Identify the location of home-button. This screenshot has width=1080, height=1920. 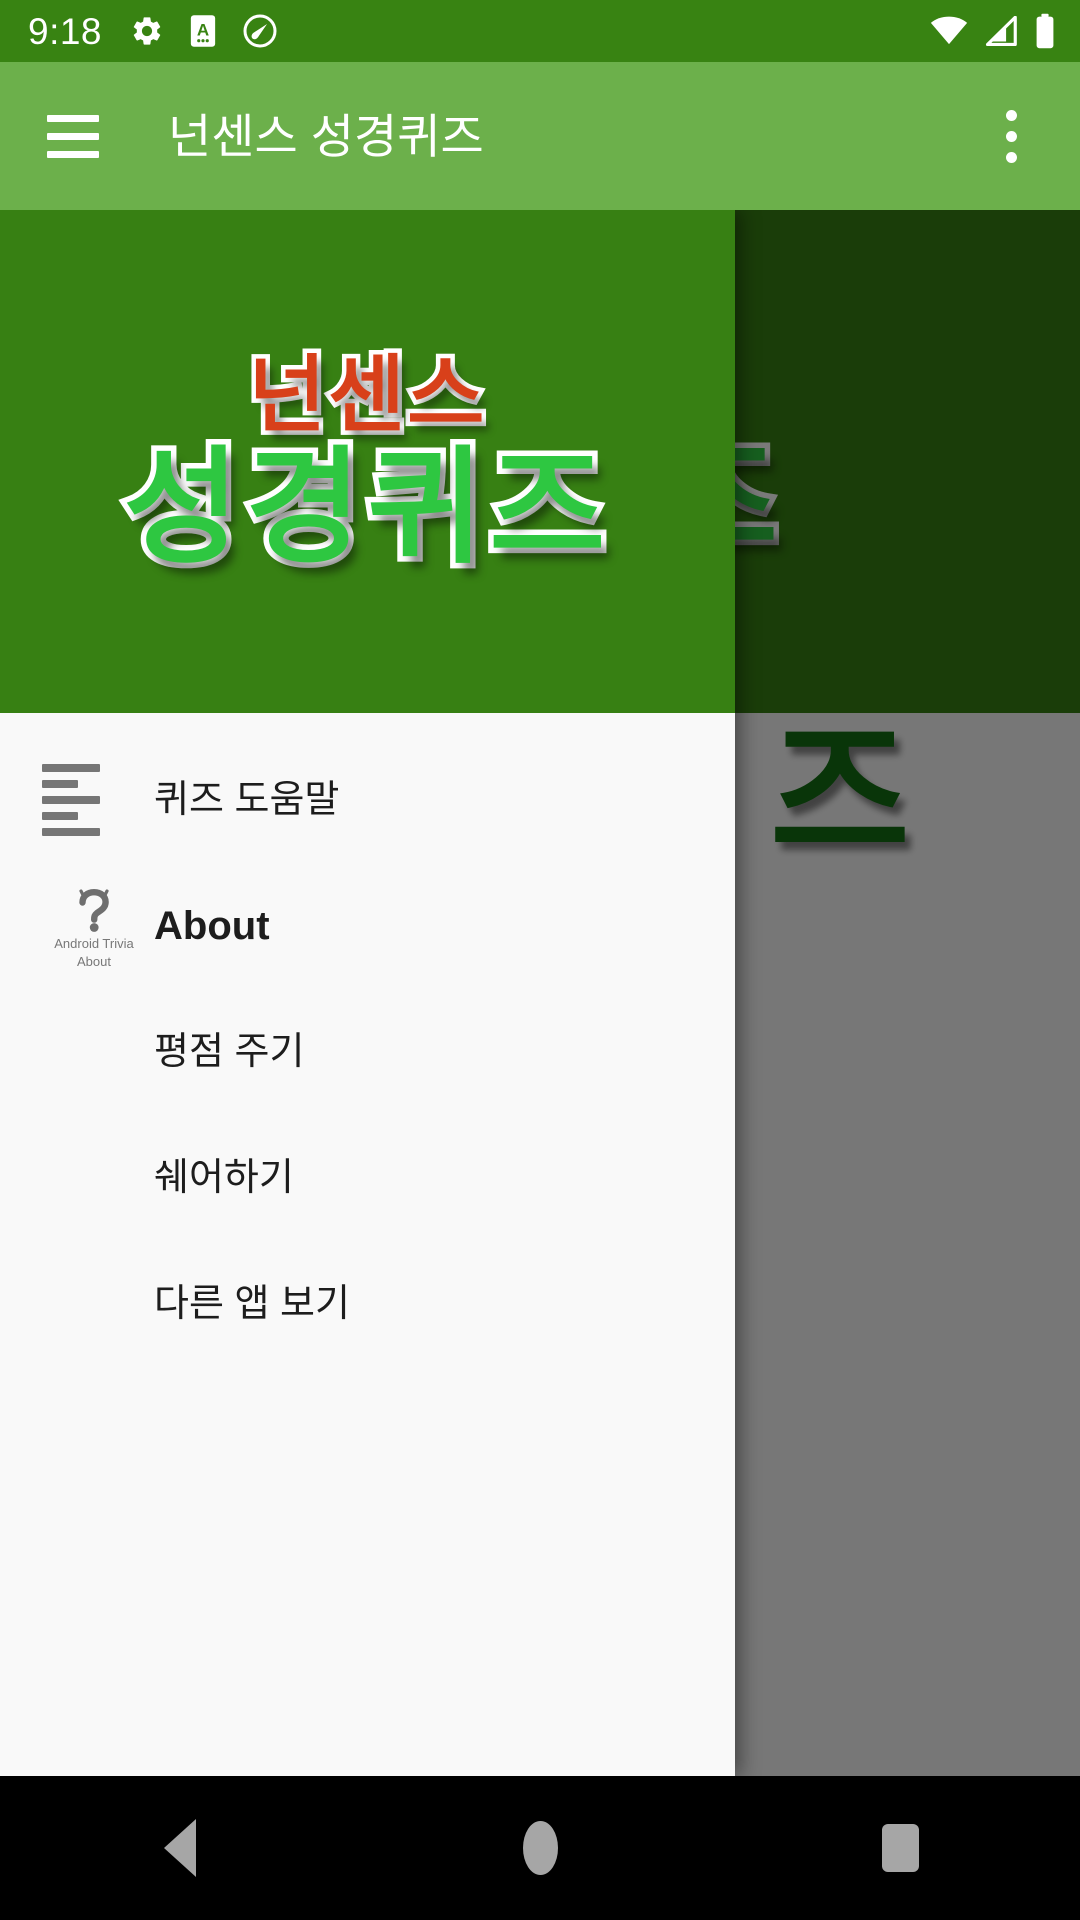
(540, 1848).